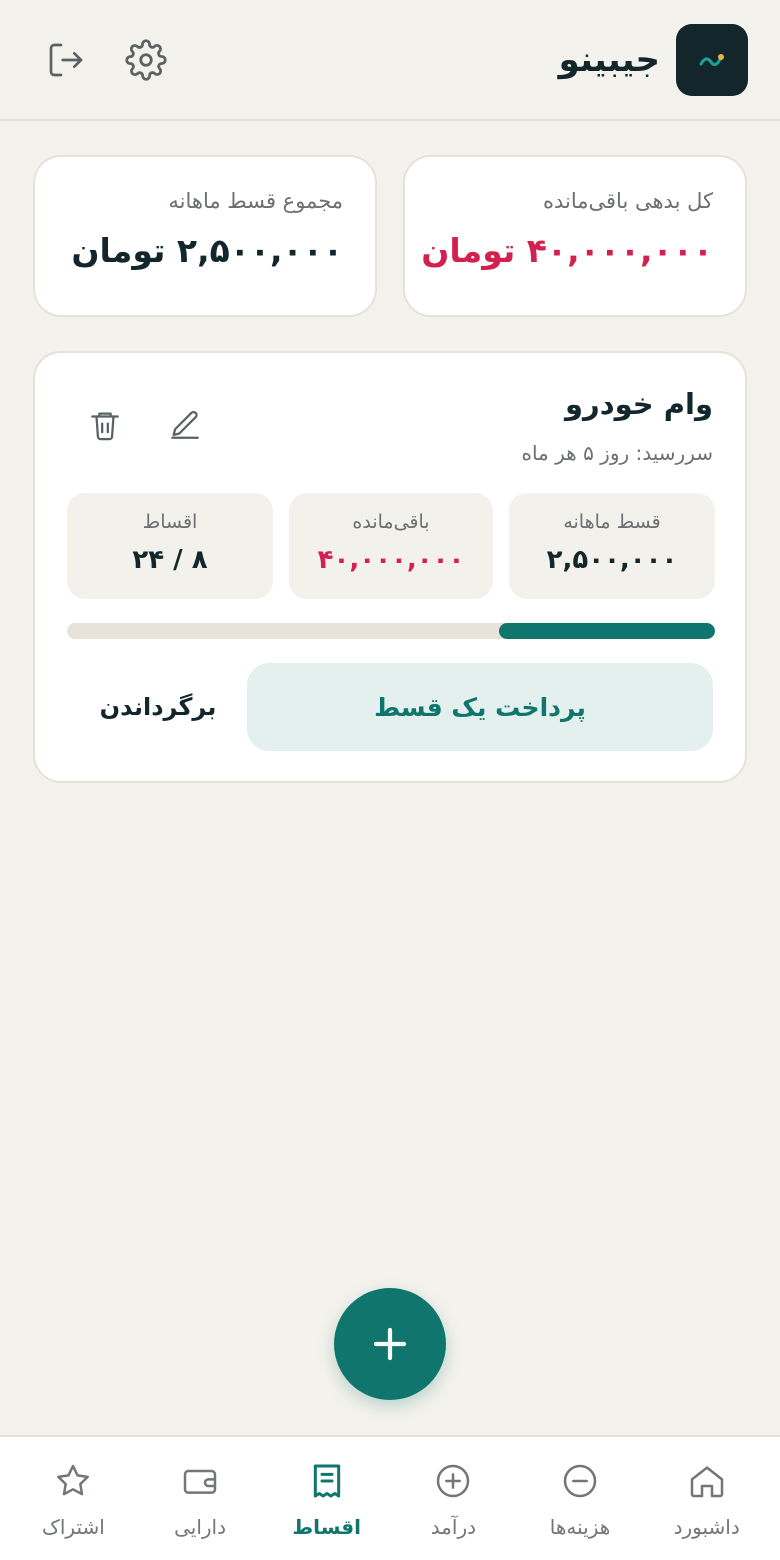 The height and width of the screenshot is (1560, 780). I want to click on stat-value: ۸ / ۲۴, so click(170, 560).